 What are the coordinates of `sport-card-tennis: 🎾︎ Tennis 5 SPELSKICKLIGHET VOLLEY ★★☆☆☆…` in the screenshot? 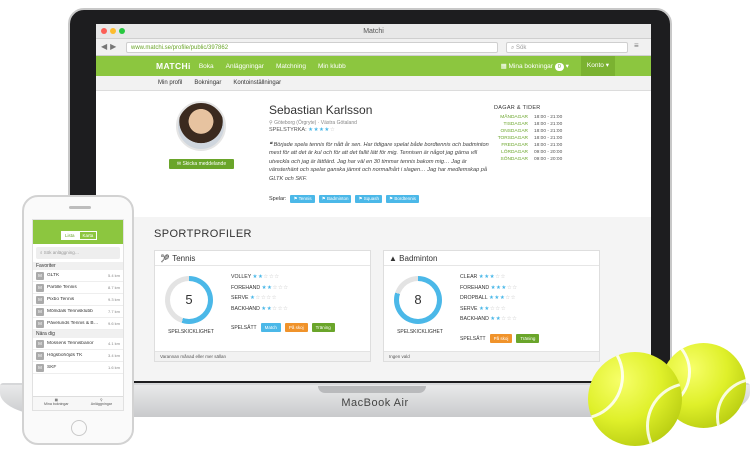 It's located at (262, 306).